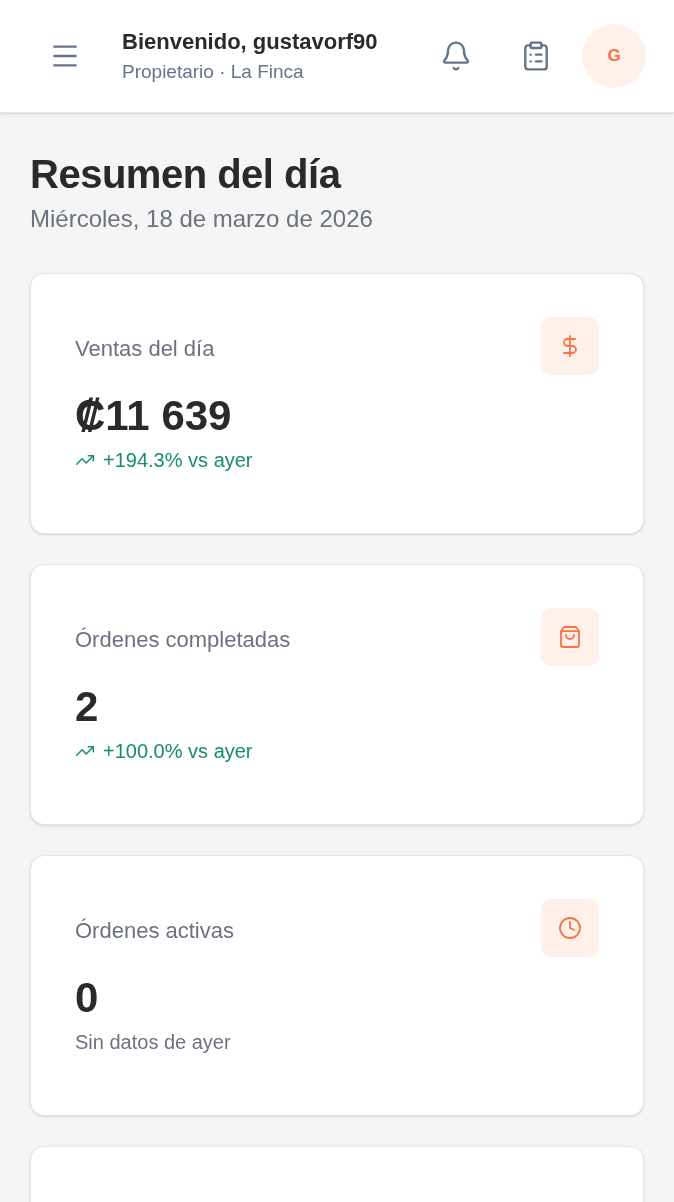  What do you see at coordinates (154, 416) in the screenshot?
I see `stat-value: ₡11 639` at bounding box center [154, 416].